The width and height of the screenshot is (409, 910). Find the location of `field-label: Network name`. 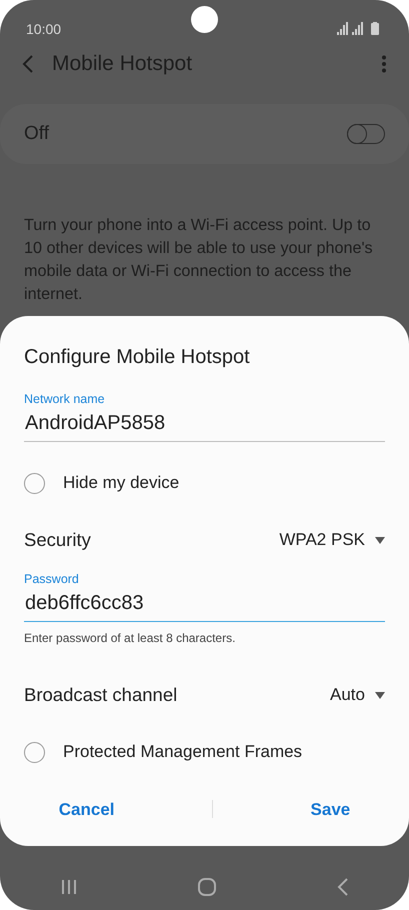

field-label: Network name is located at coordinates (65, 399).